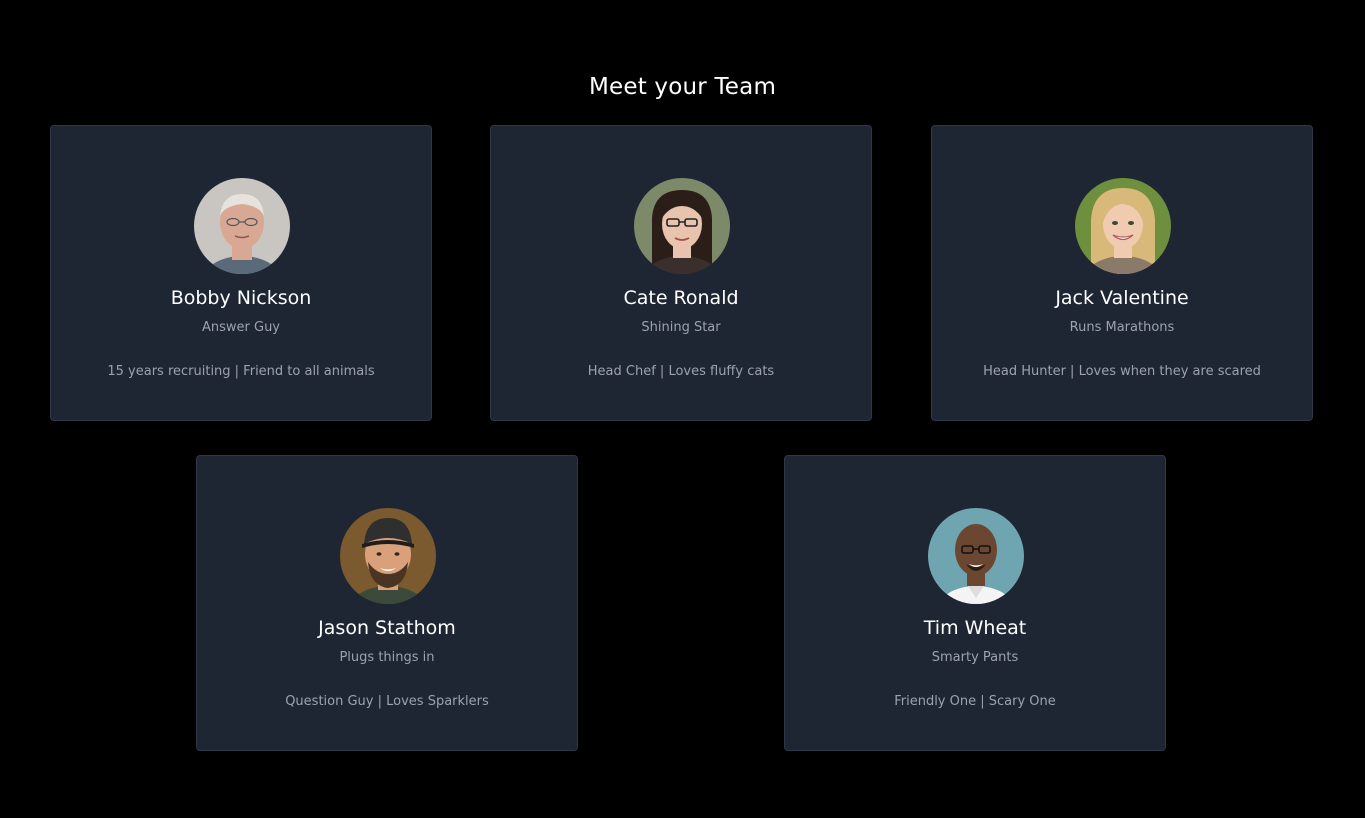  Describe the element at coordinates (681, 371) in the screenshot. I see `member-bio: Head Chef | Loves fluffy cats` at that location.